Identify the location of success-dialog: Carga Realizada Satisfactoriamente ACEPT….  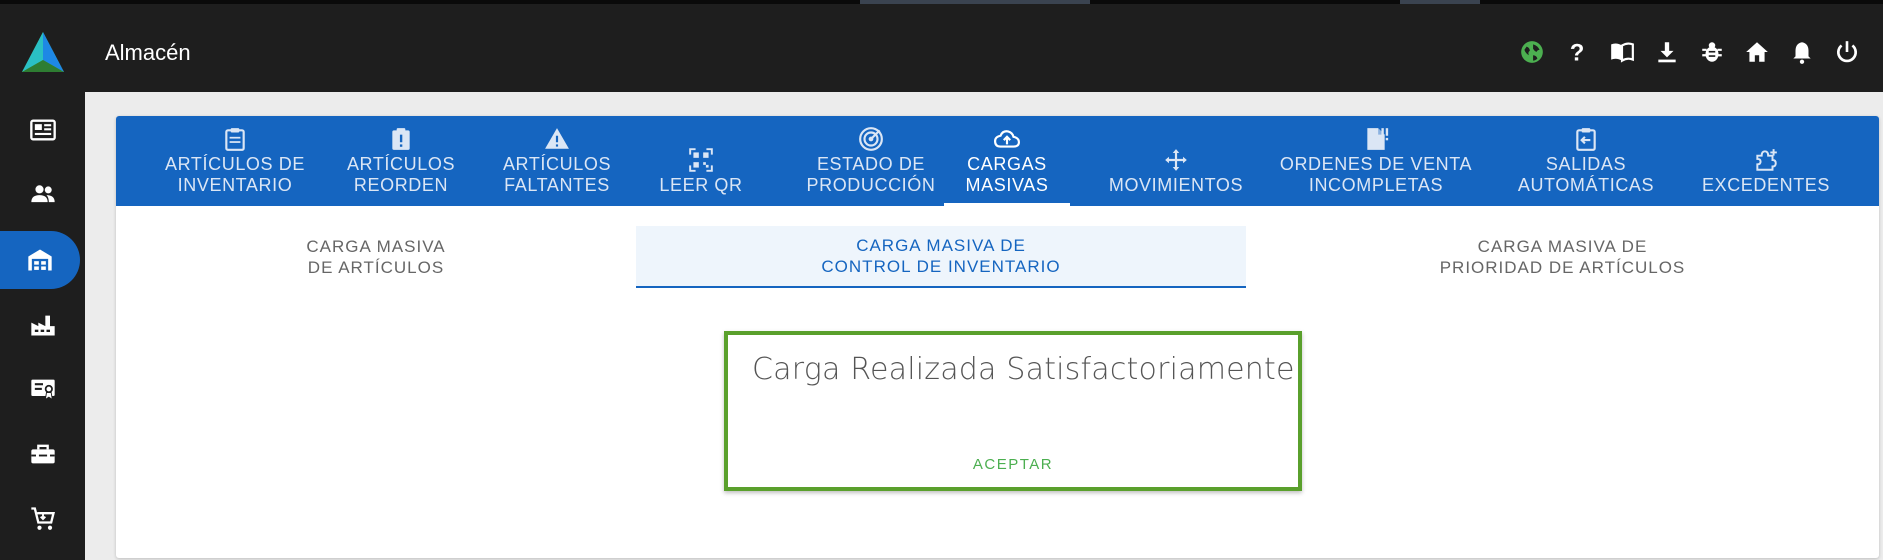
(1013, 411).